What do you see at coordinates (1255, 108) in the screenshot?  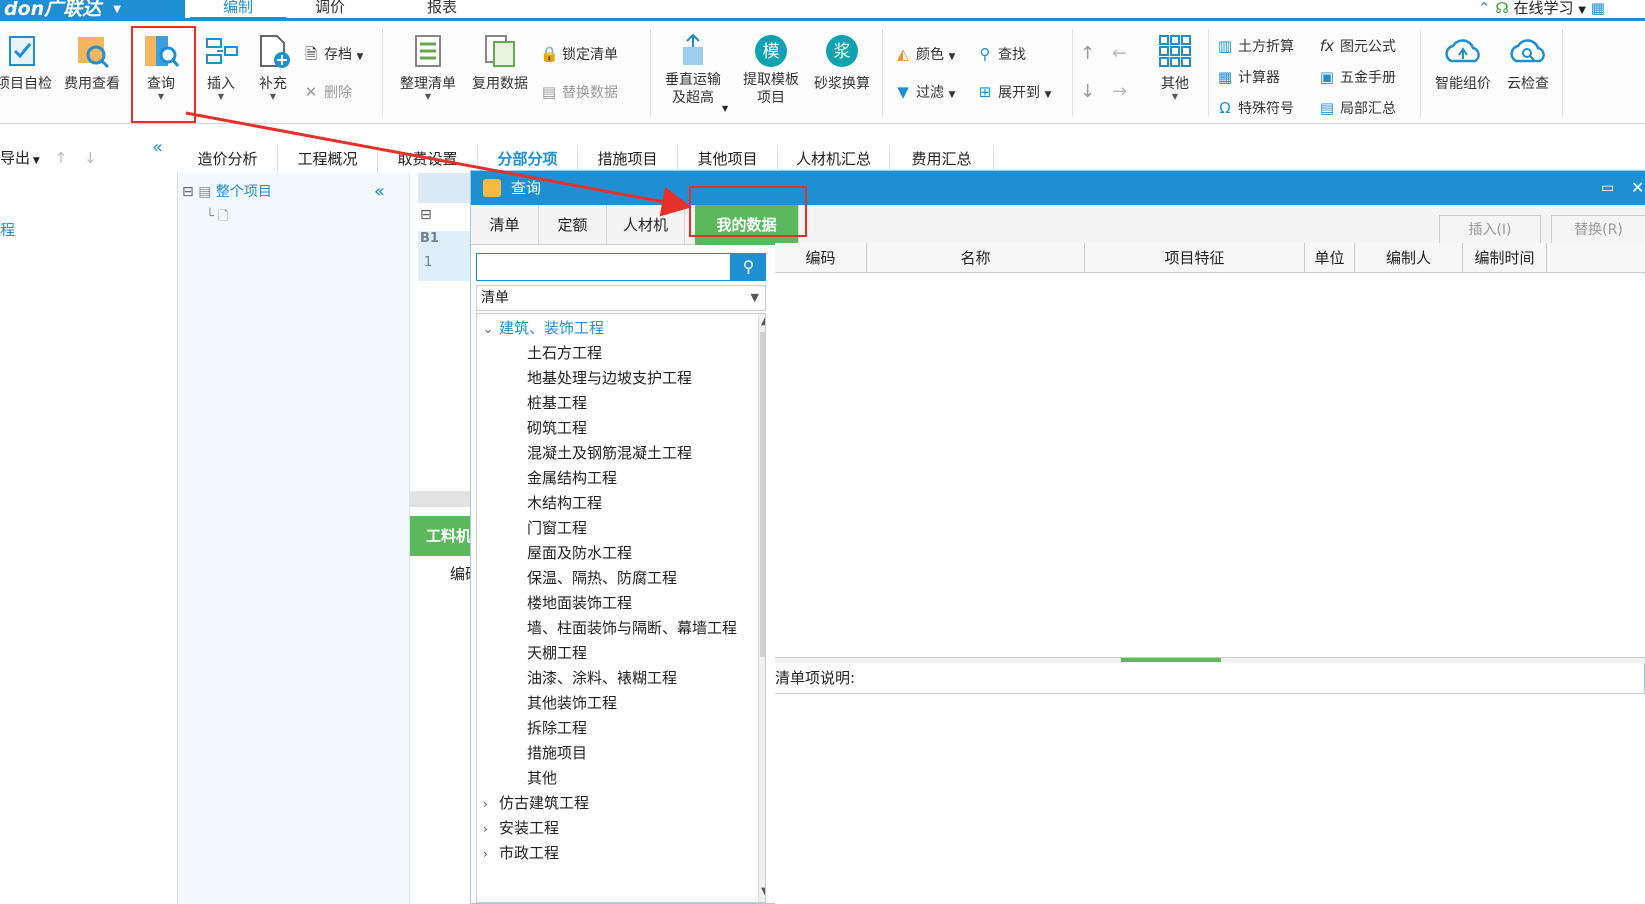 I see `special-symbol-button: Ω 特殊符号` at bounding box center [1255, 108].